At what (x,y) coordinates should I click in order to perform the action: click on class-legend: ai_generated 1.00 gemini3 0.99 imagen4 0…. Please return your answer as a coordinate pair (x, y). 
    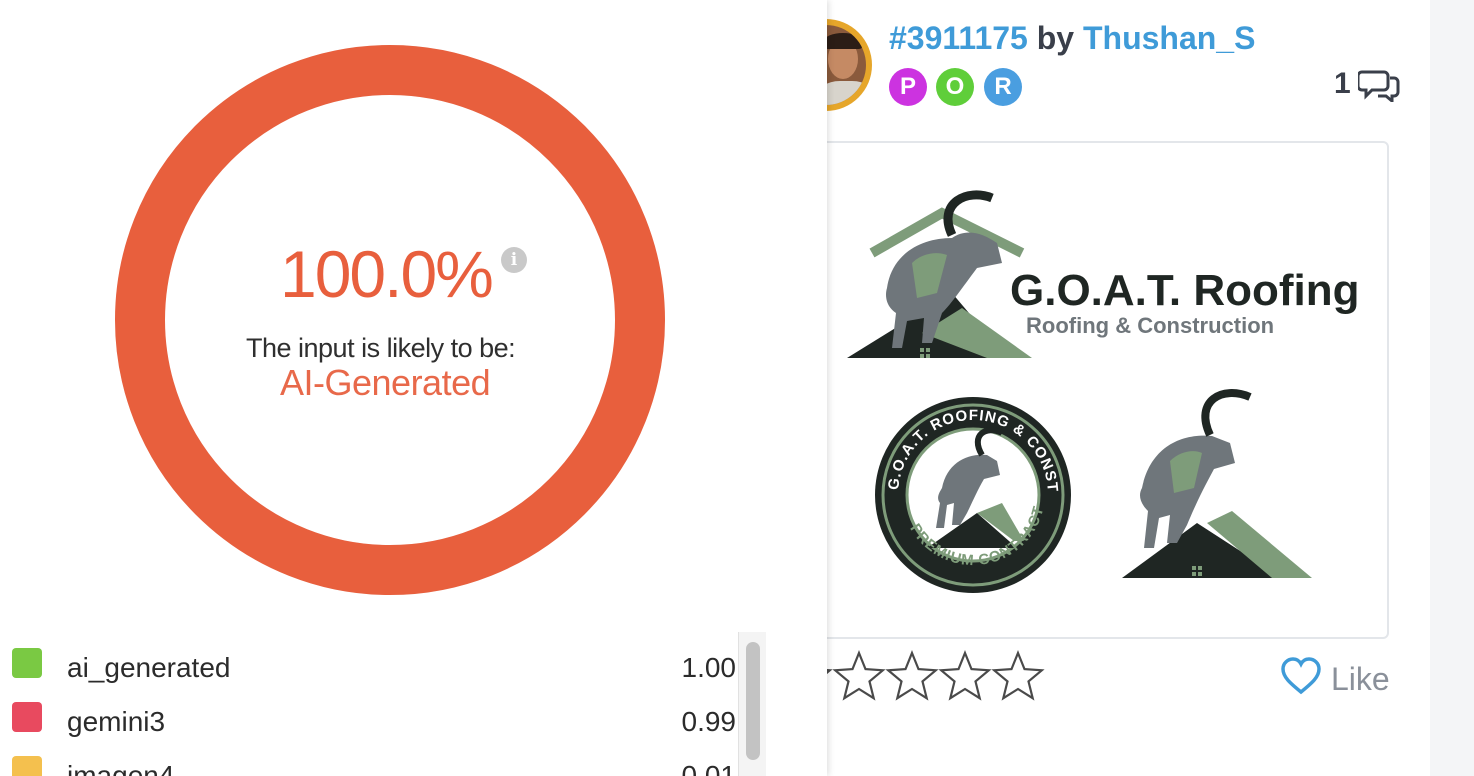
    Looking at the image, I should click on (380, 703).